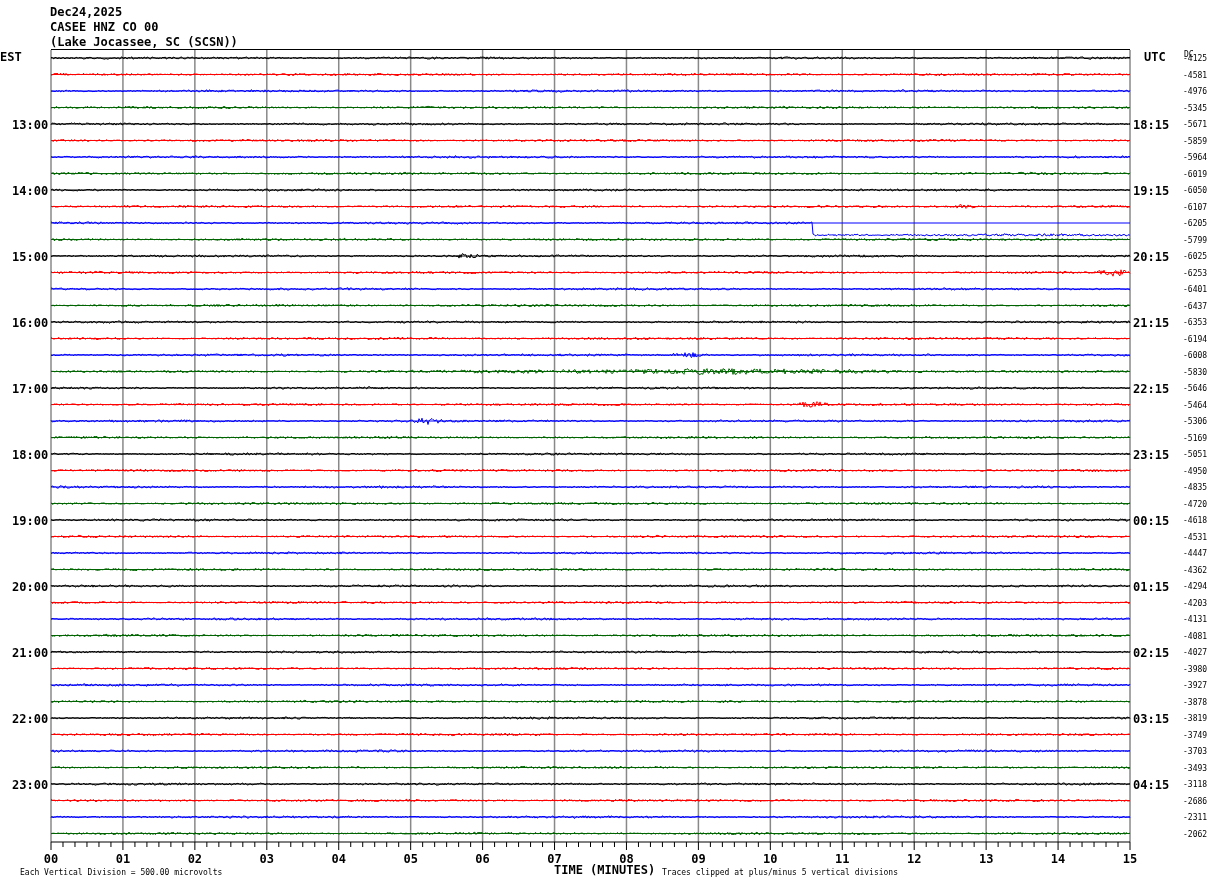  I want to click on hour-label: 03:15, so click(1151, 719).